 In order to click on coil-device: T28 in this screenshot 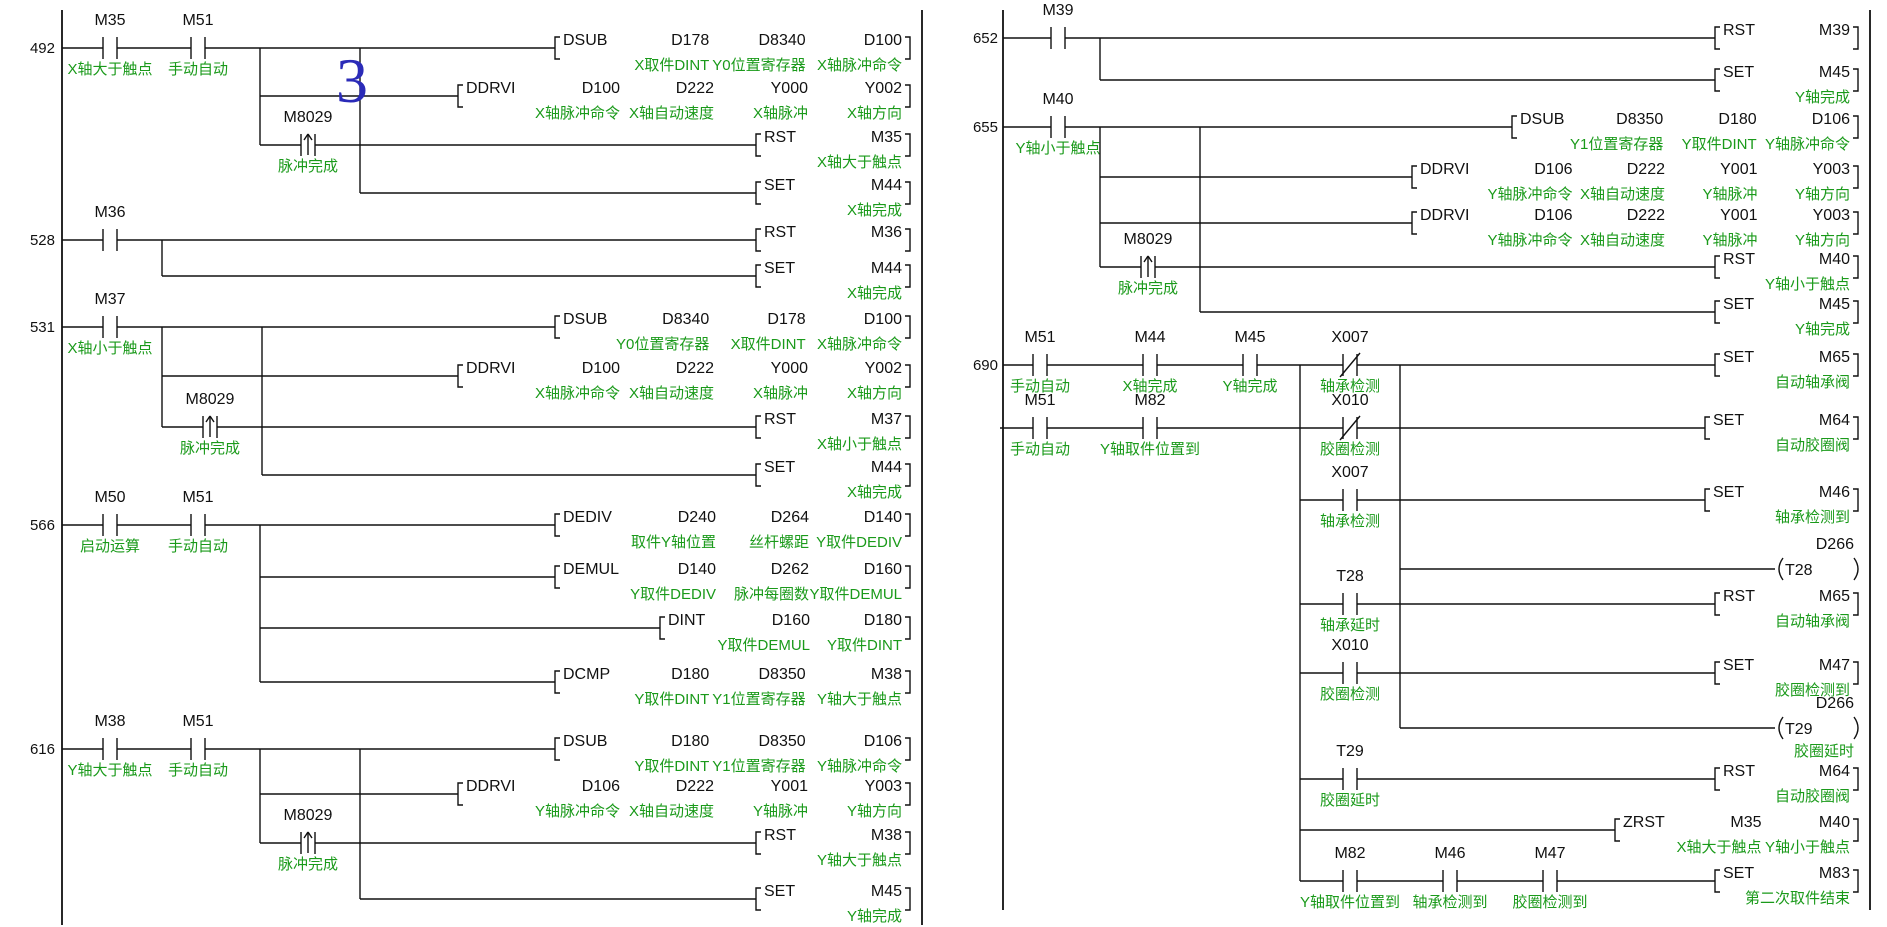, I will do `click(1799, 570)`.